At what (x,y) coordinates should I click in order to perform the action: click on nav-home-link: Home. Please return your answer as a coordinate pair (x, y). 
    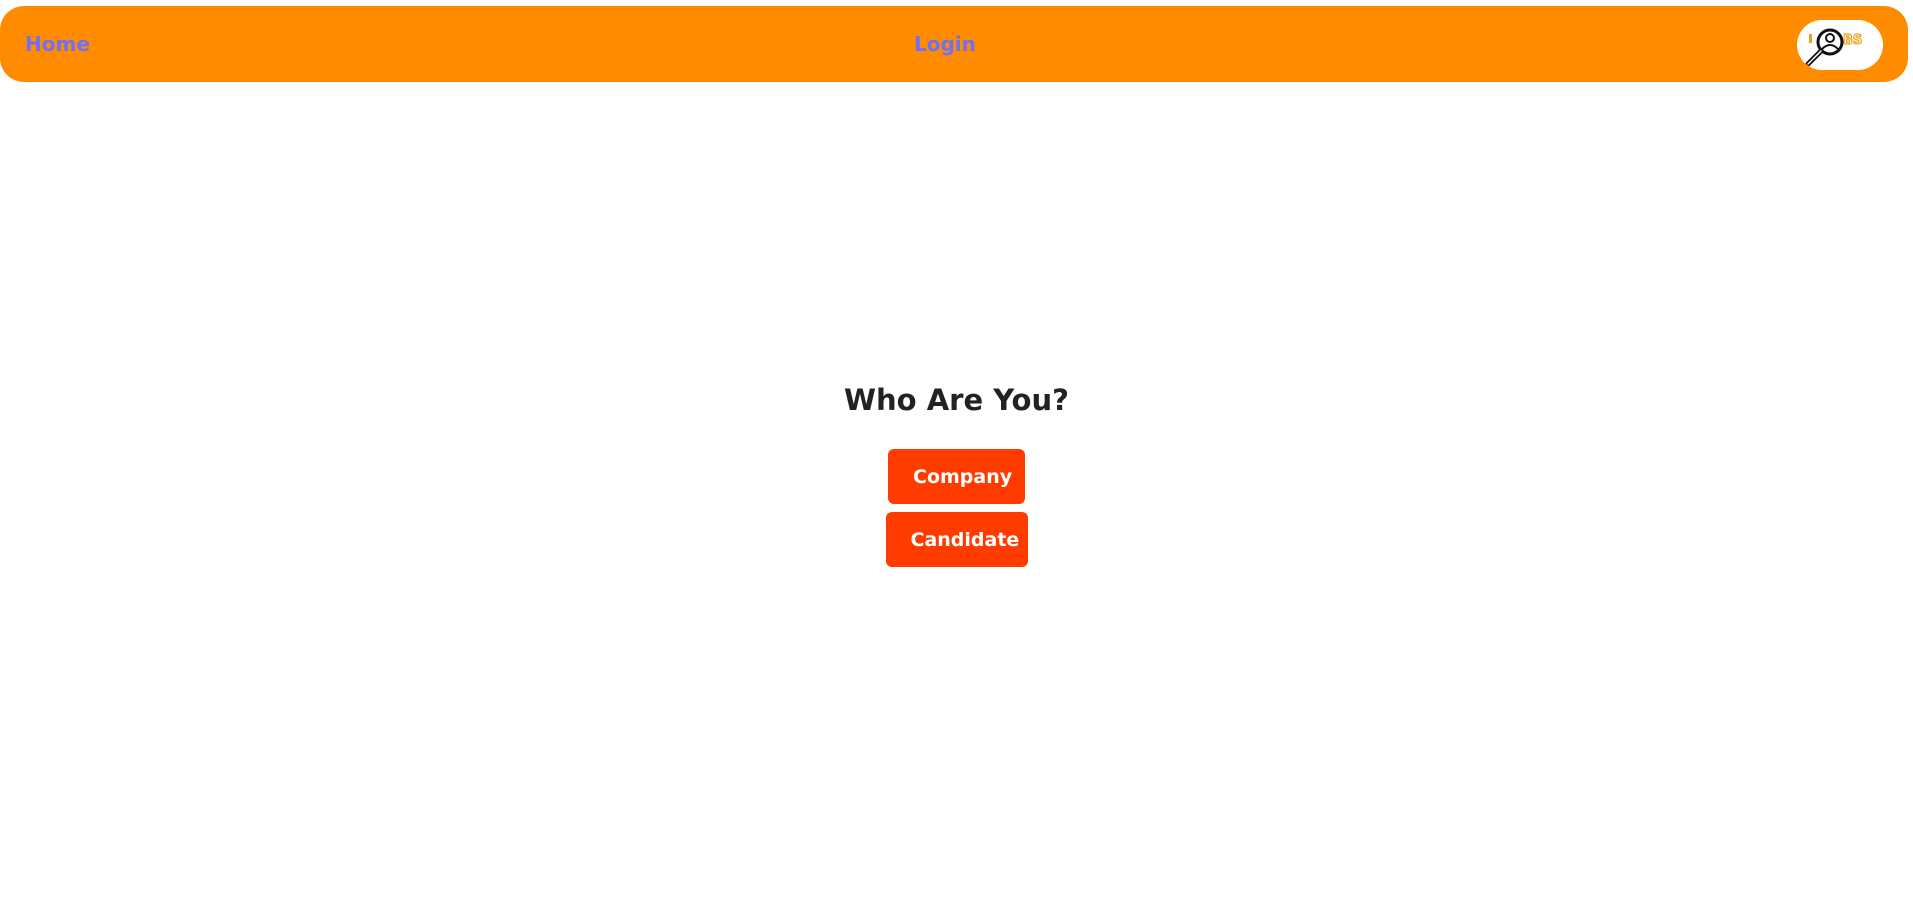
    Looking at the image, I should click on (57, 44).